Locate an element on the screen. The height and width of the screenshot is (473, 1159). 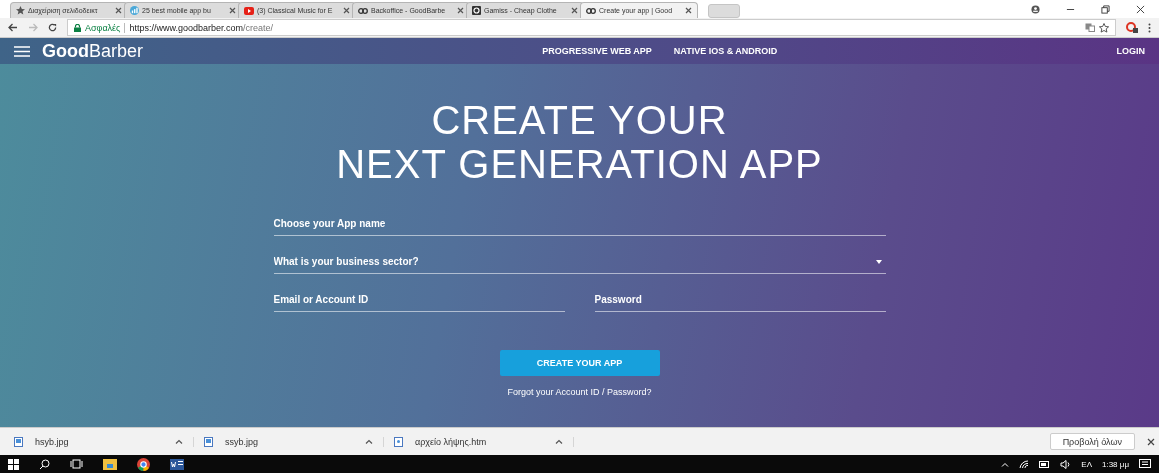
download-item: αρχείο λήψης.htm is located at coordinates (479, 441).